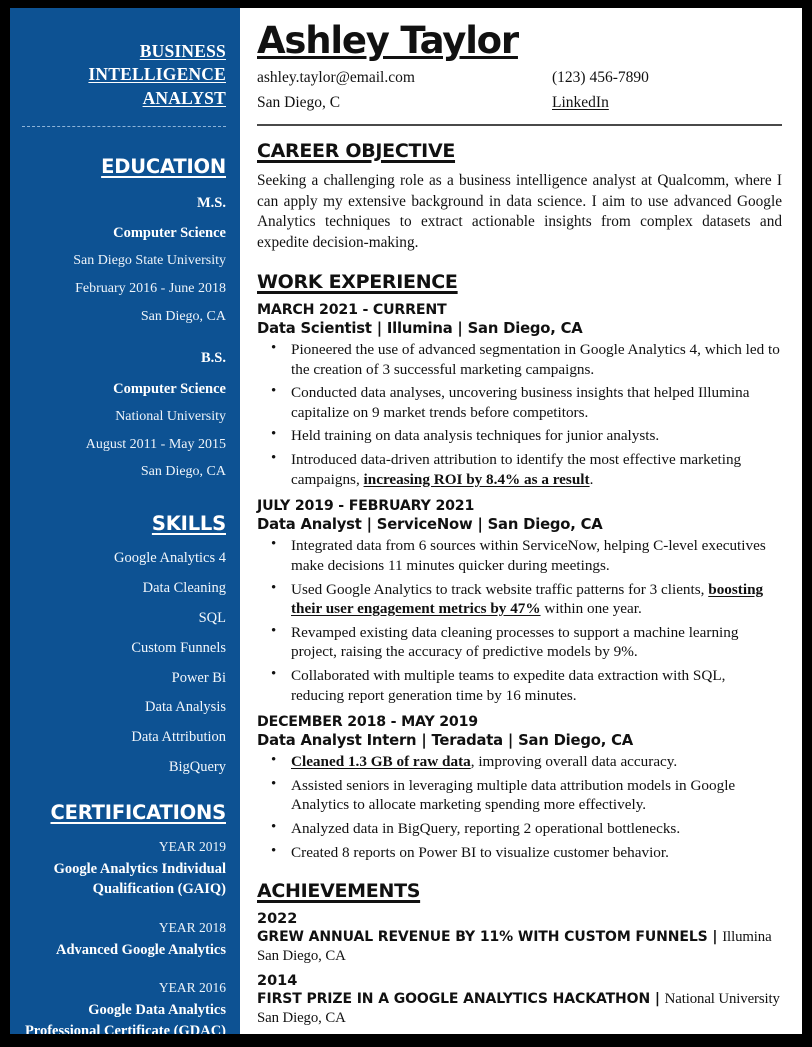  Describe the element at coordinates (519, 125) in the screenshot. I see `header-divider` at that location.